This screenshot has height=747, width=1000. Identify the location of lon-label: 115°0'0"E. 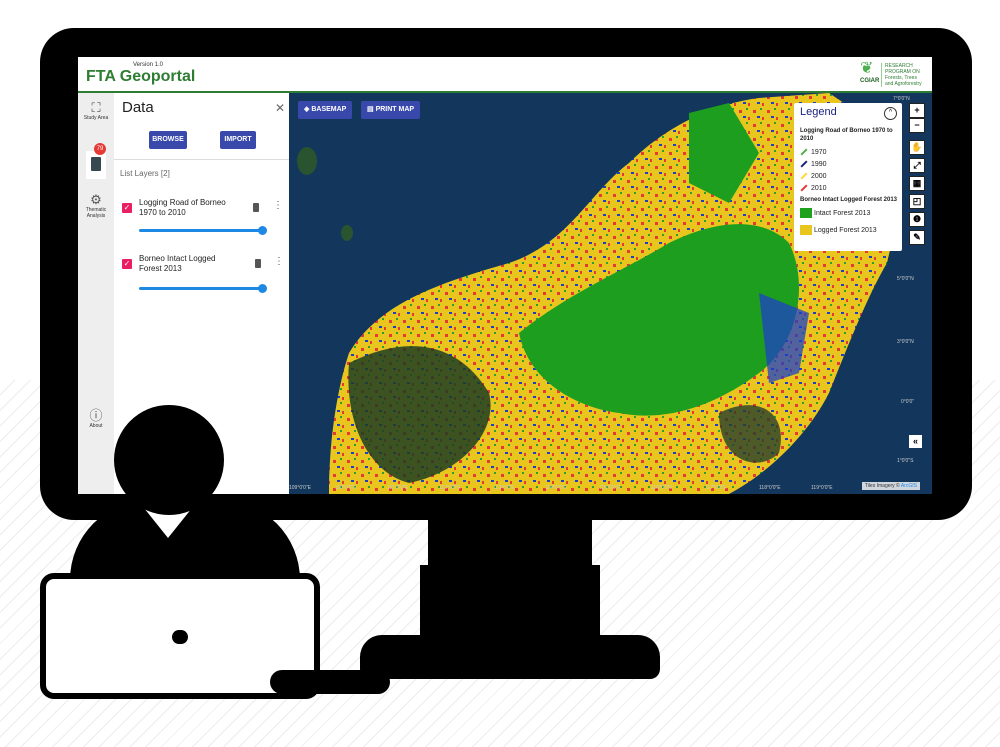
(610, 488).